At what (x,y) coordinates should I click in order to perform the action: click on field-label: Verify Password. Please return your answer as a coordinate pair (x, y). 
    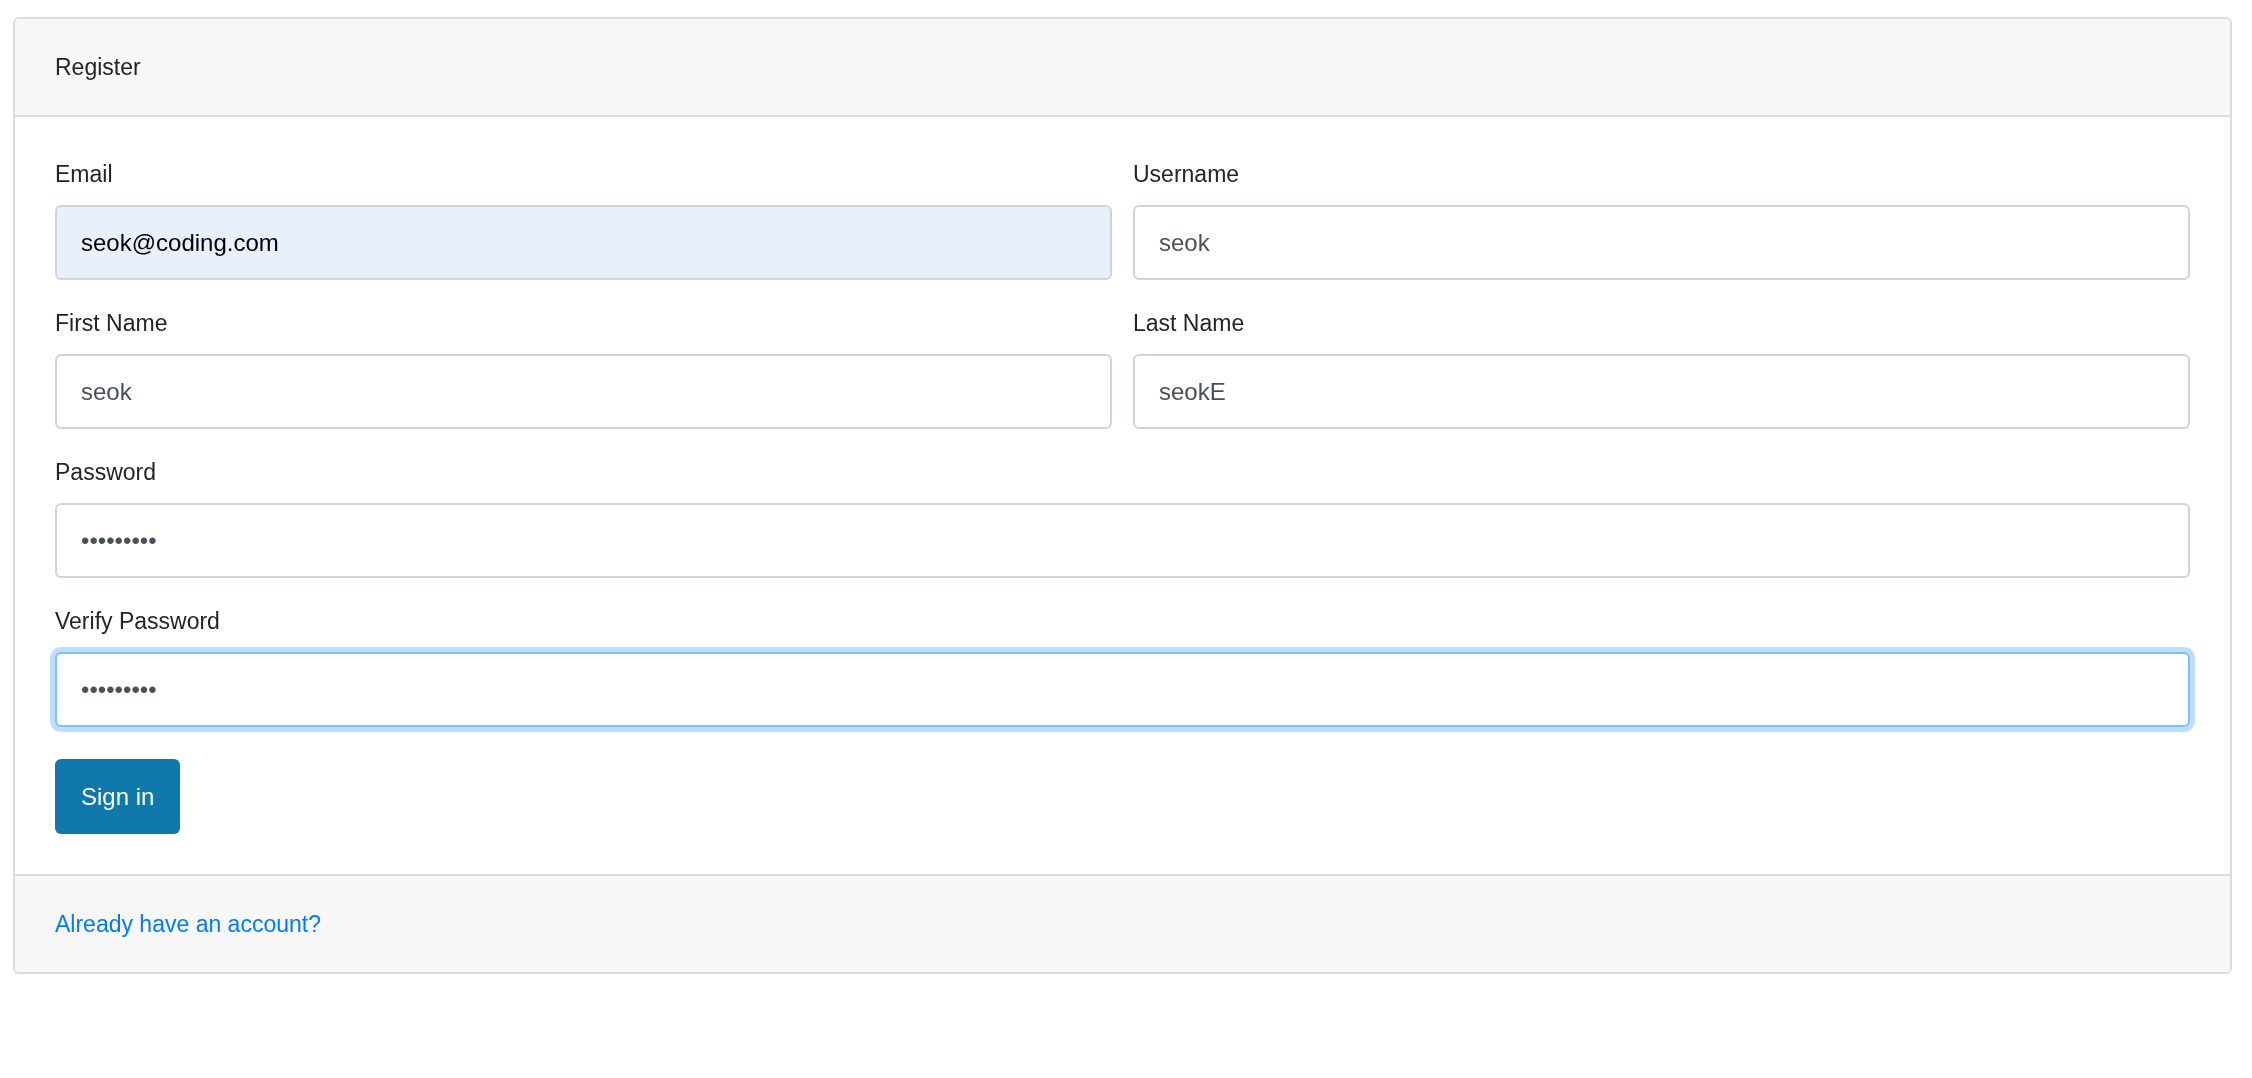
    Looking at the image, I should click on (138, 621).